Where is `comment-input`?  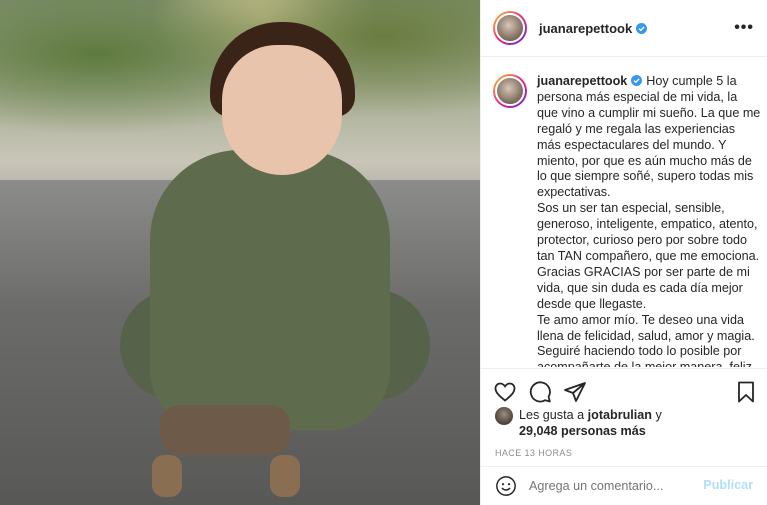
comment-input is located at coordinates (609, 486).